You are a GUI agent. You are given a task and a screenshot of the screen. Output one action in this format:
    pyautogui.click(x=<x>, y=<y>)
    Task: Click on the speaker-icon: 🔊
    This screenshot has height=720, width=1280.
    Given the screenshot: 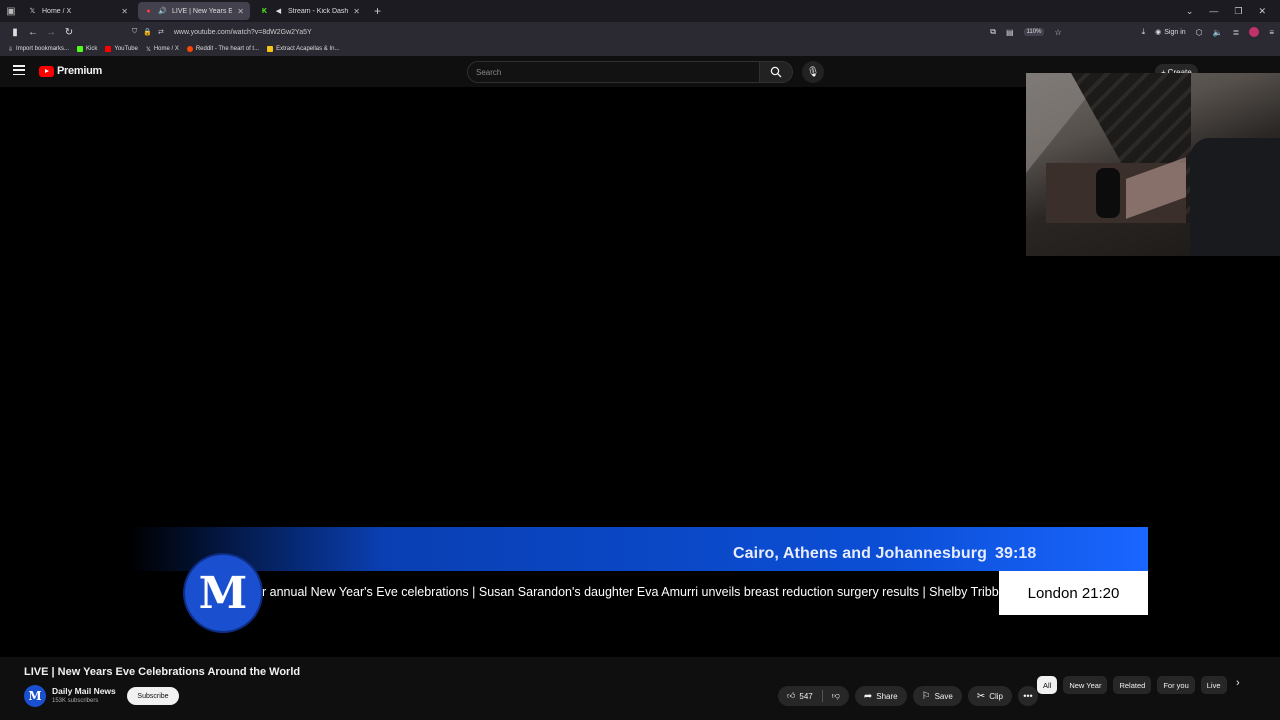 What is the action you would take?
    pyautogui.click(x=162, y=11)
    